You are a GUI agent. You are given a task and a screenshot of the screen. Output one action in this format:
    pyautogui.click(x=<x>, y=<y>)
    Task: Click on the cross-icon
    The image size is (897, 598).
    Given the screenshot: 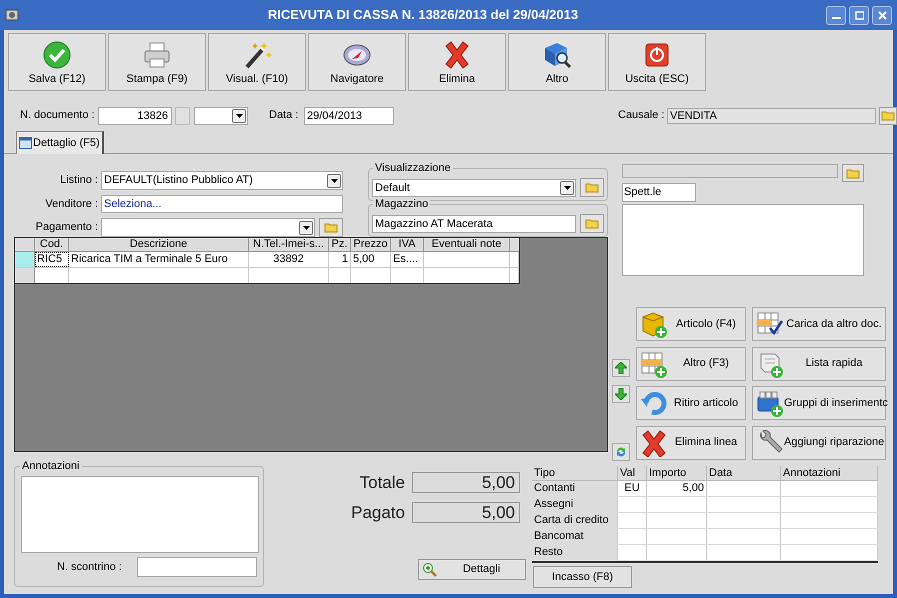 What is the action you would take?
    pyautogui.click(x=654, y=442)
    